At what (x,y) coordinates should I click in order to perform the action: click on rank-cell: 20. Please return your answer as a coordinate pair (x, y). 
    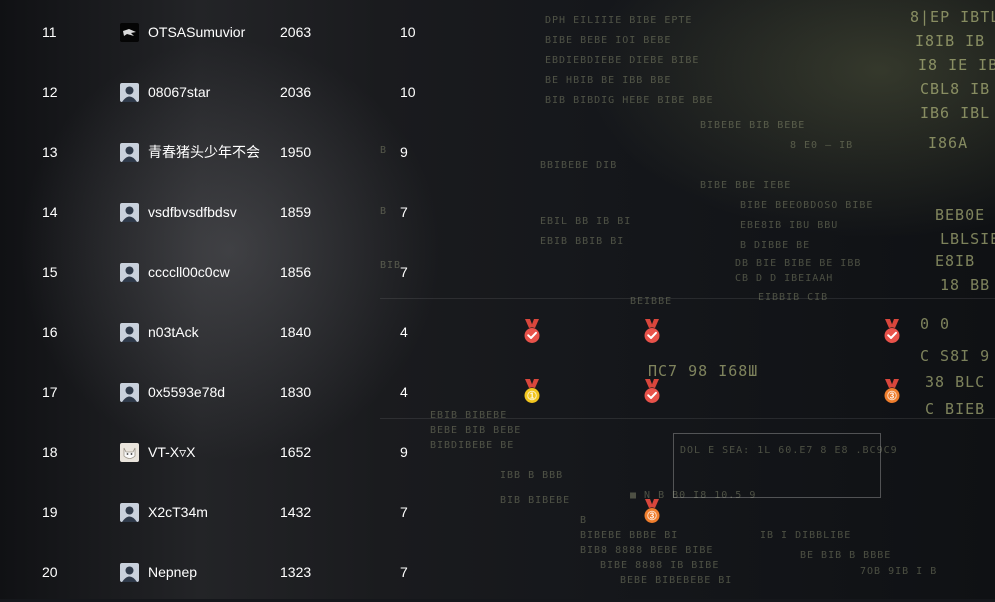
    Looking at the image, I should click on (50, 572).